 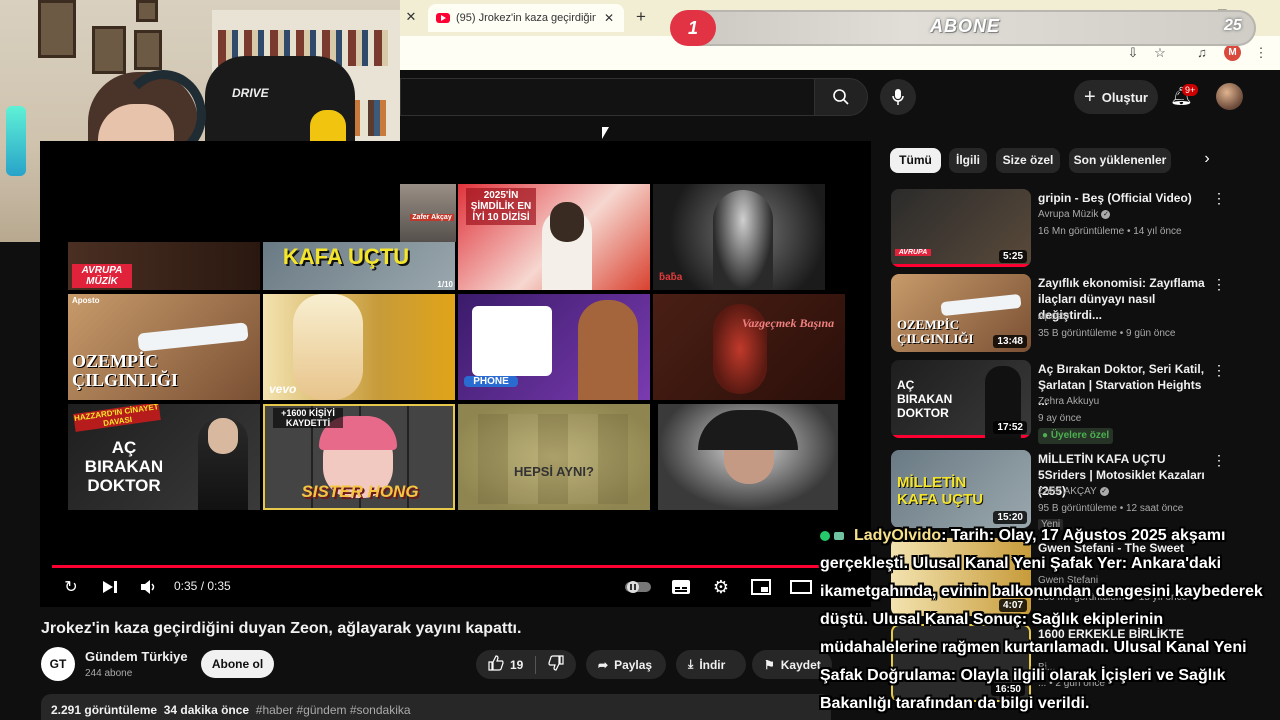 What do you see at coordinates (915, 160) in the screenshot?
I see `chip-all: Tümü` at bounding box center [915, 160].